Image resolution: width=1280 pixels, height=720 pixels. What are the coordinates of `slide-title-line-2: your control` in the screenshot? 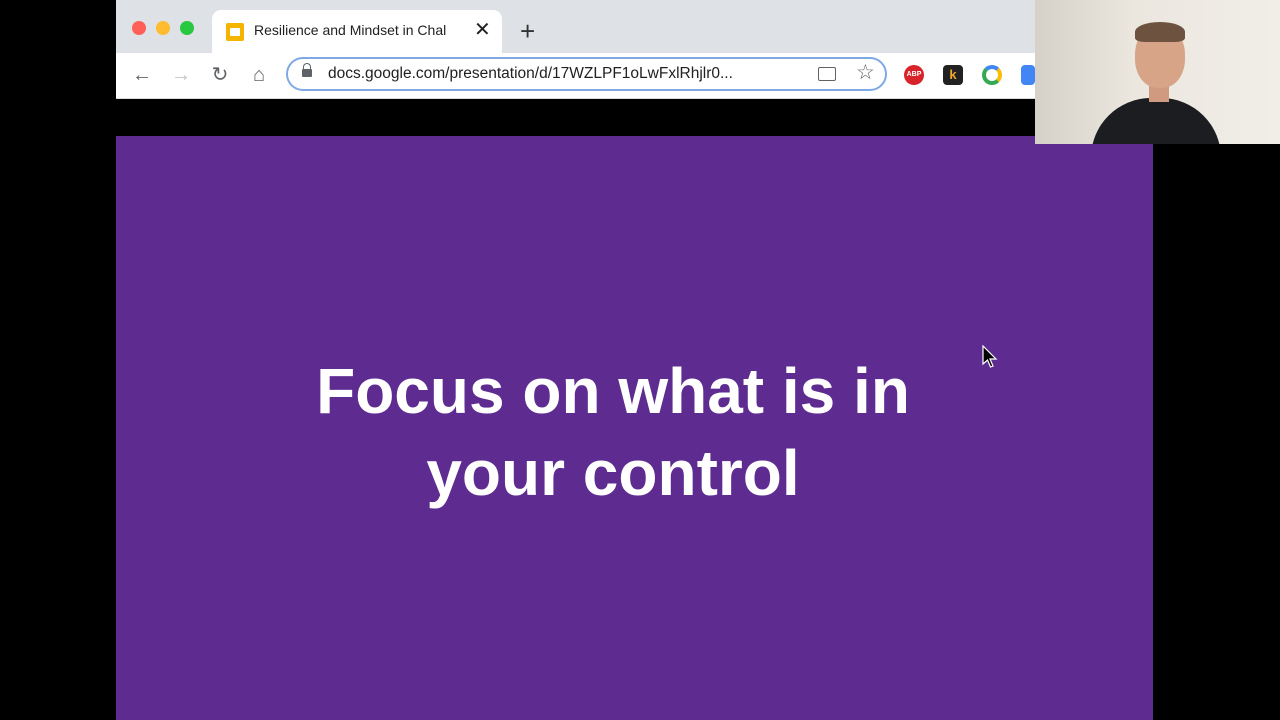 It's located at (613, 473).